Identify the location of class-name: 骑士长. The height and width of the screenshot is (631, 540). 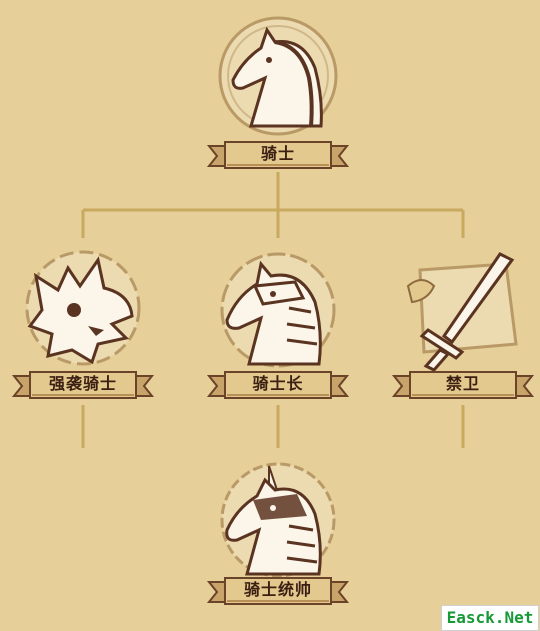
(278, 383).